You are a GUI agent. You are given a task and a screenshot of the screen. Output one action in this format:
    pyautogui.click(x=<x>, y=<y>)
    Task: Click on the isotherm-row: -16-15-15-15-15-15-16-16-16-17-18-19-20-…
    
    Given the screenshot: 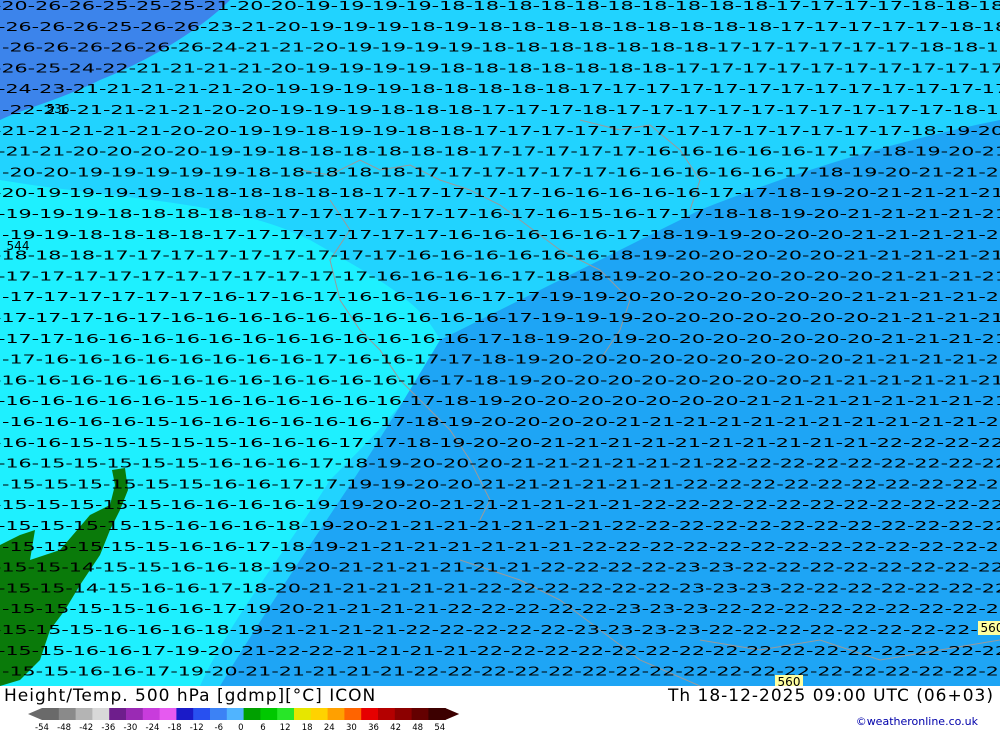 What is the action you would take?
    pyautogui.click(x=500, y=464)
    